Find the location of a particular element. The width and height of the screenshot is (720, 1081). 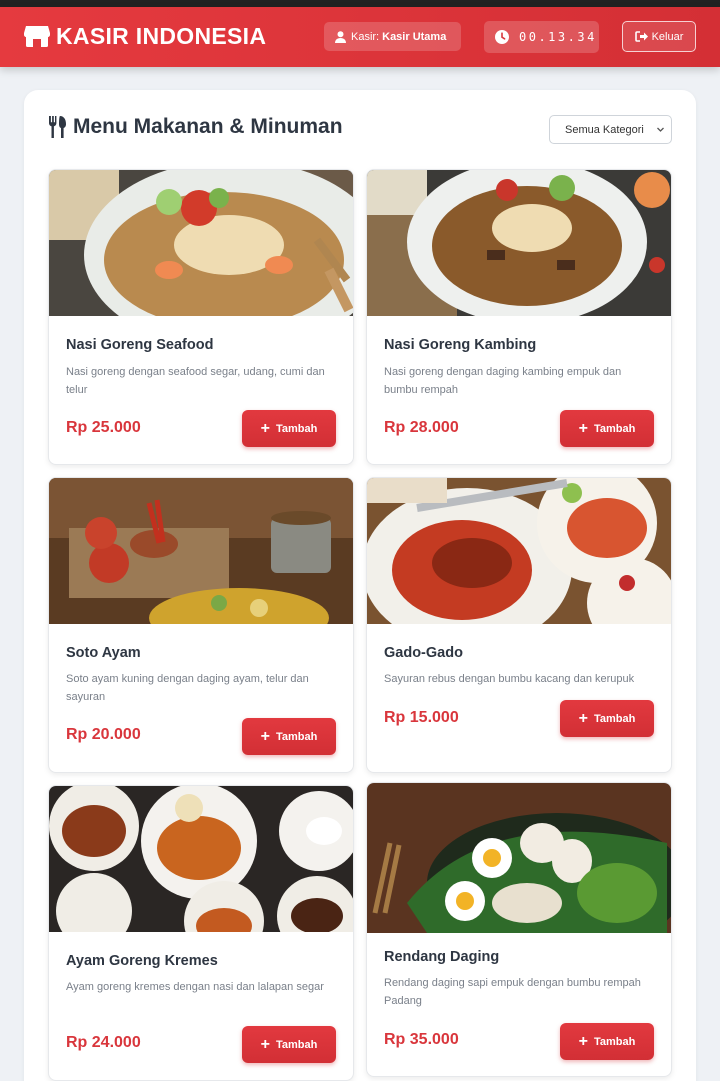

food-image-nasi-goreng-seafood is located at coordinates (201, 243).